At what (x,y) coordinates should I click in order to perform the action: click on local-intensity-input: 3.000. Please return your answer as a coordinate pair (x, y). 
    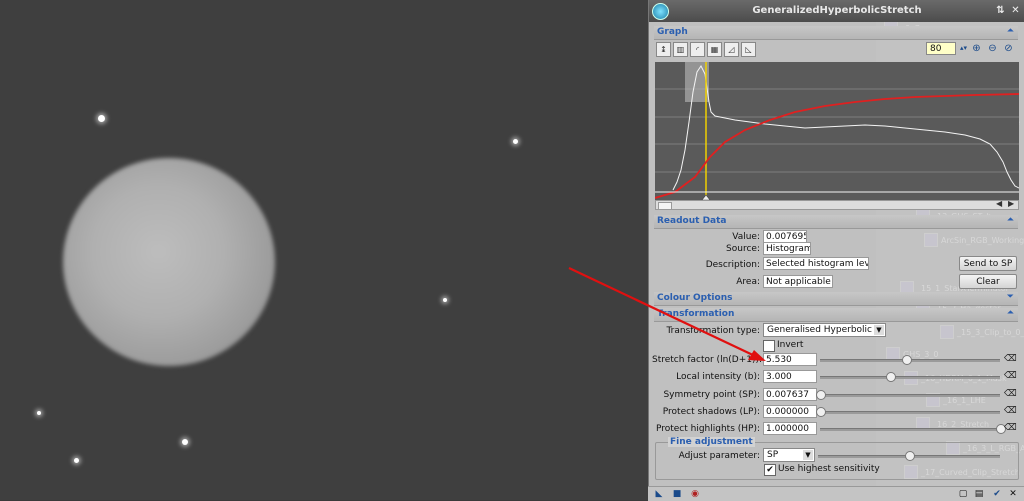
    Looking at the image, I should click on (790, 376).